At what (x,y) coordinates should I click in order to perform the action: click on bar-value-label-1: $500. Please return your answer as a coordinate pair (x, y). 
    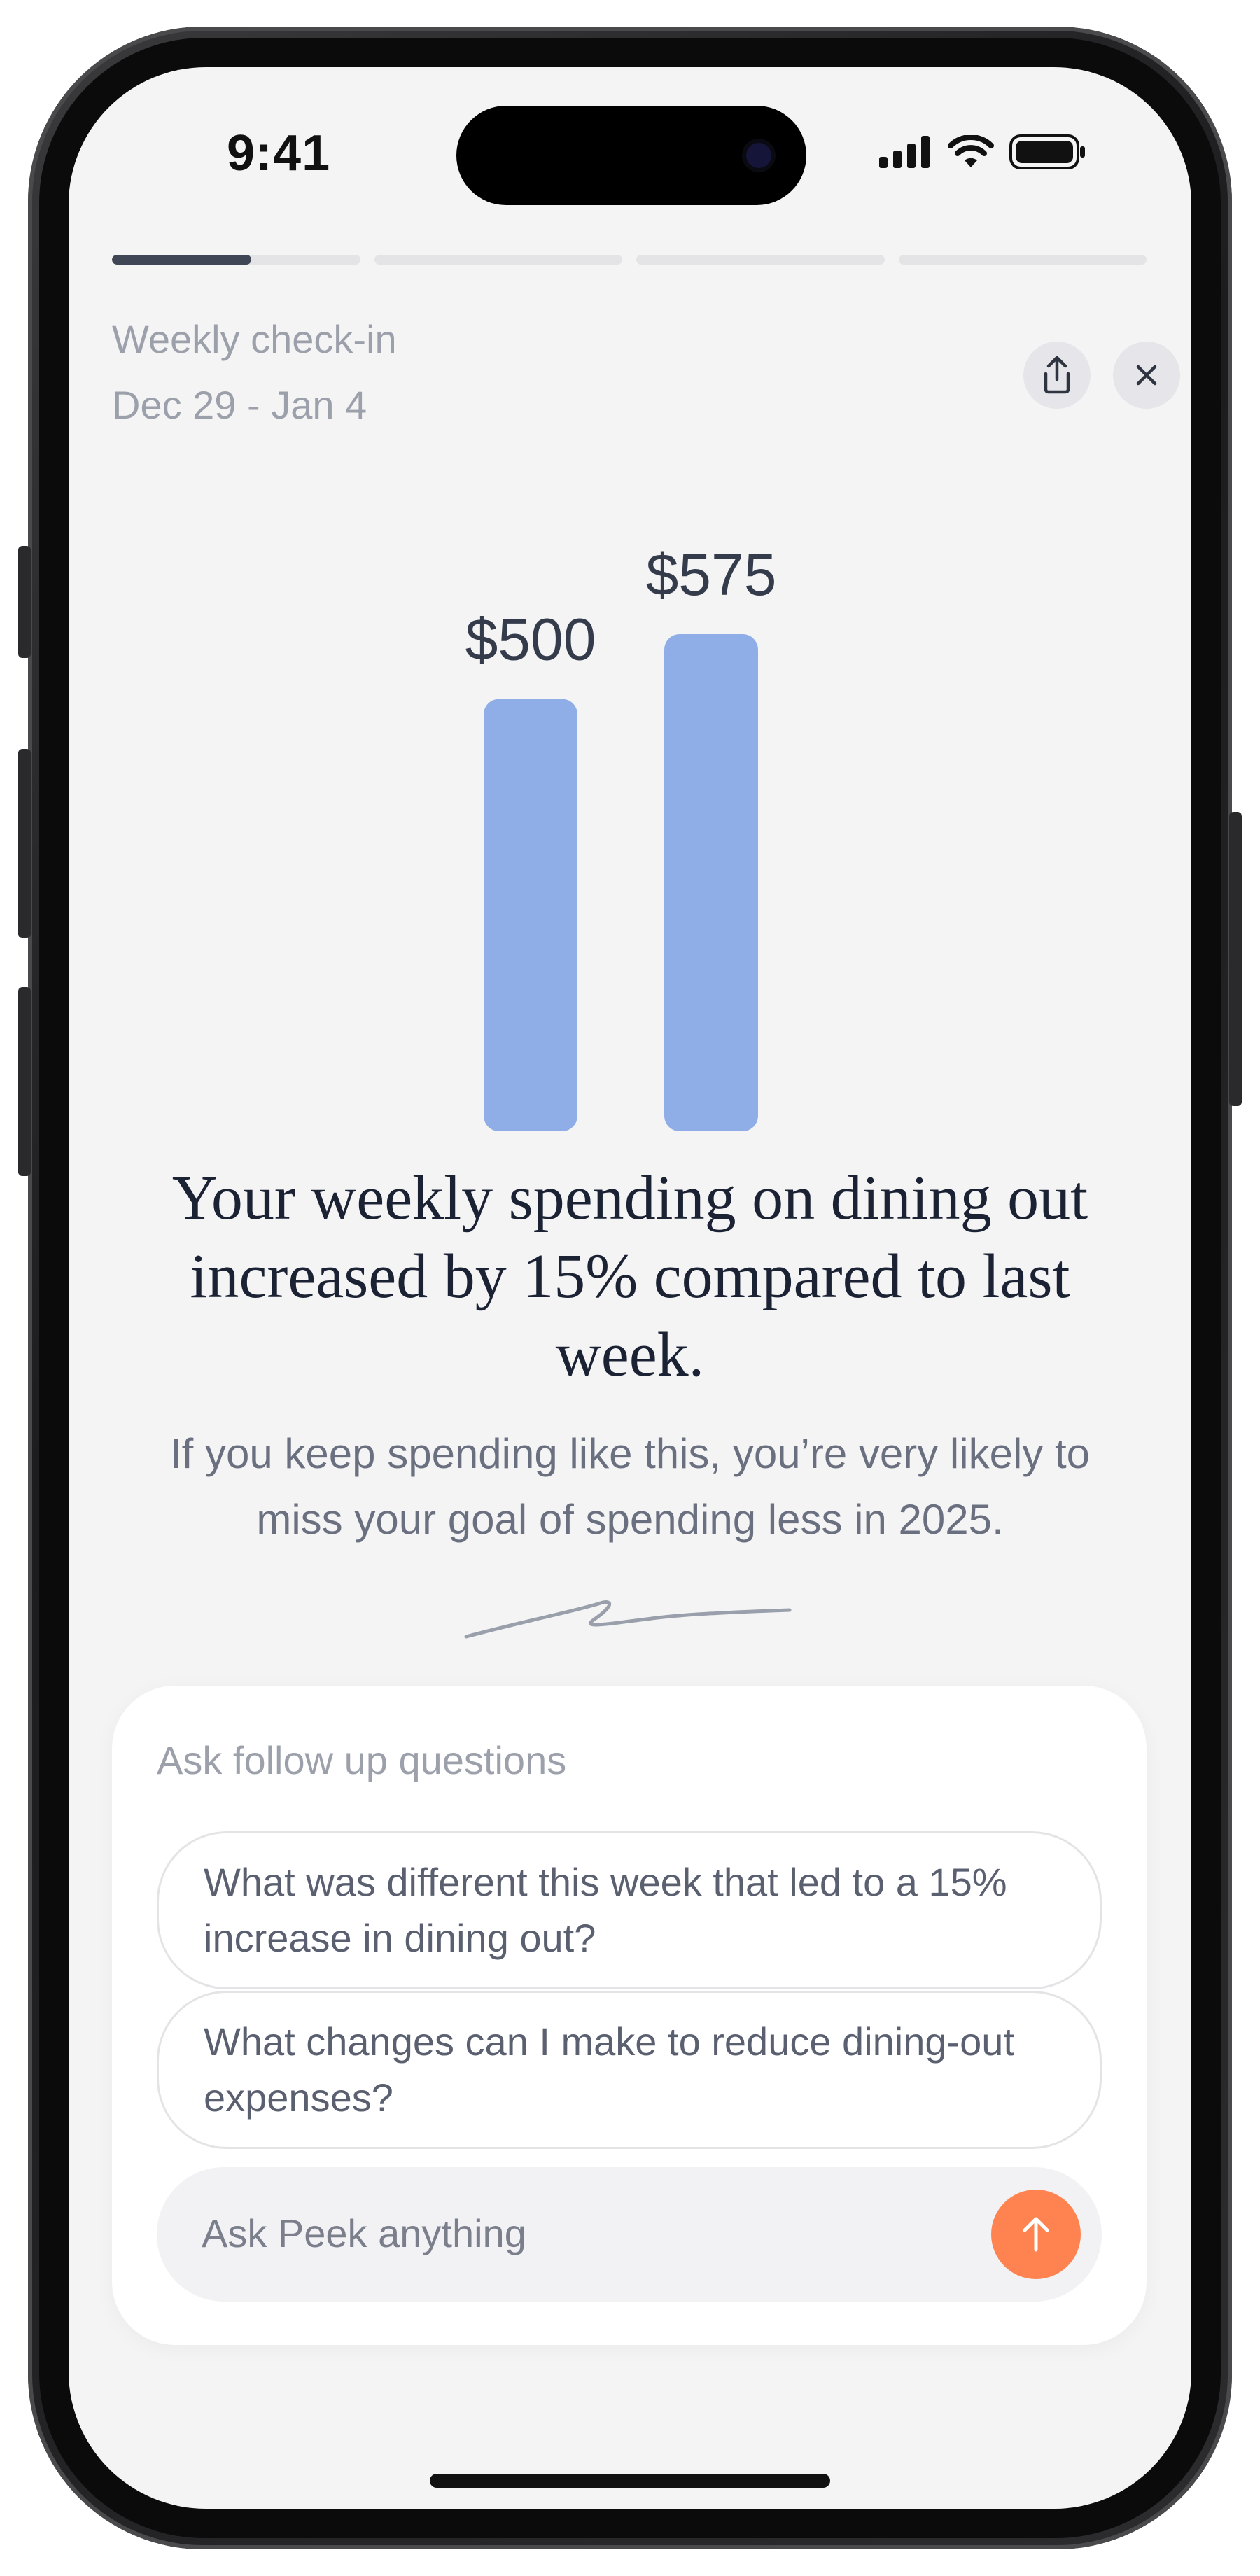
    Looking at the image, I should click on (530, 640).